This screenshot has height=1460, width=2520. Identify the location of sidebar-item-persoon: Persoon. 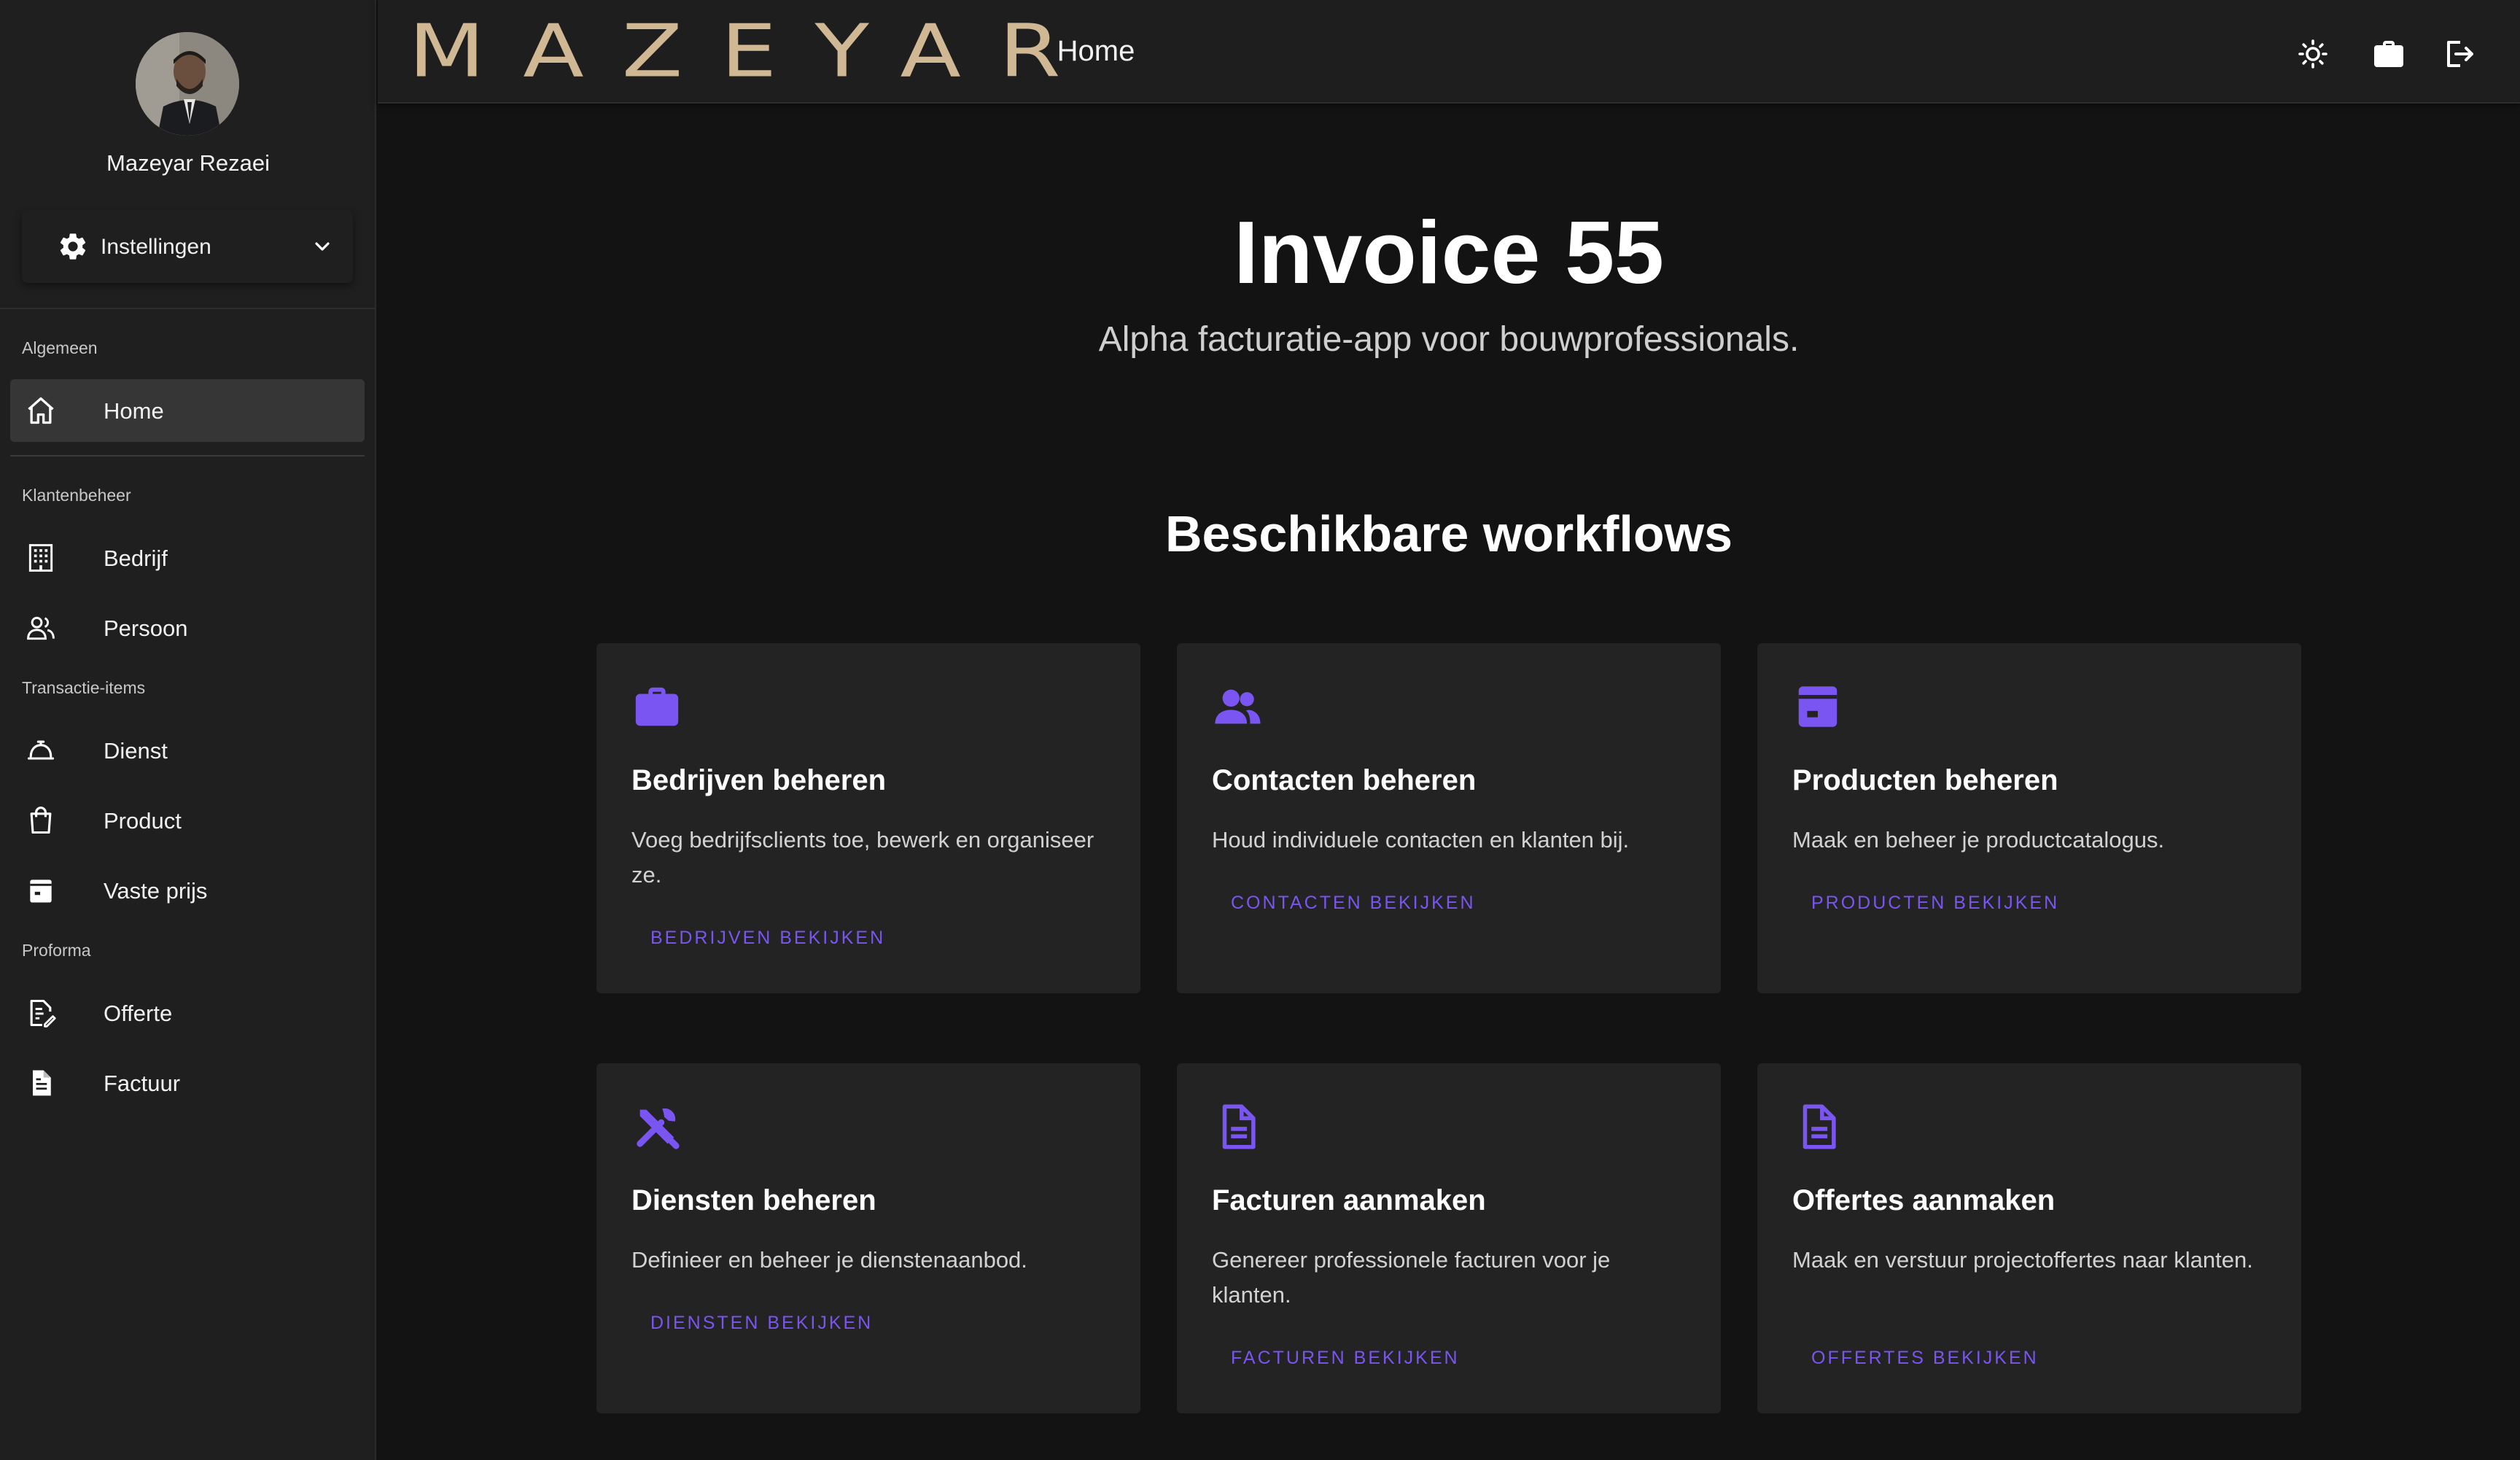
(187, 628).